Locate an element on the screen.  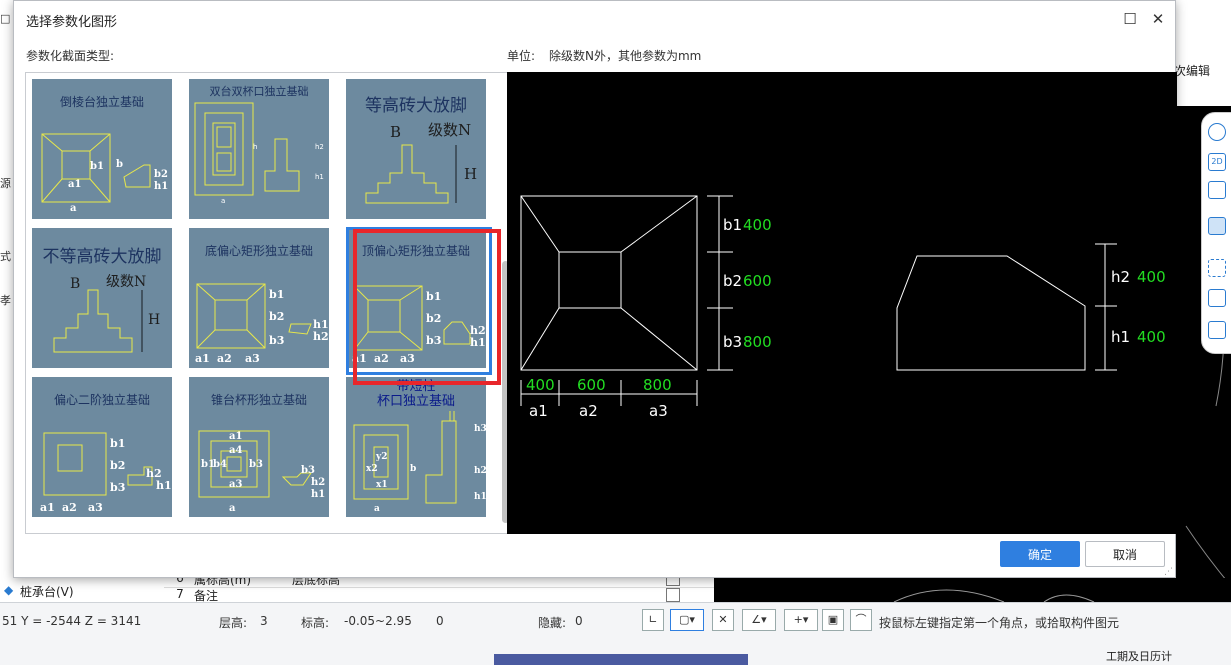
fit-view-icon is located at coordinates (1217, 268).